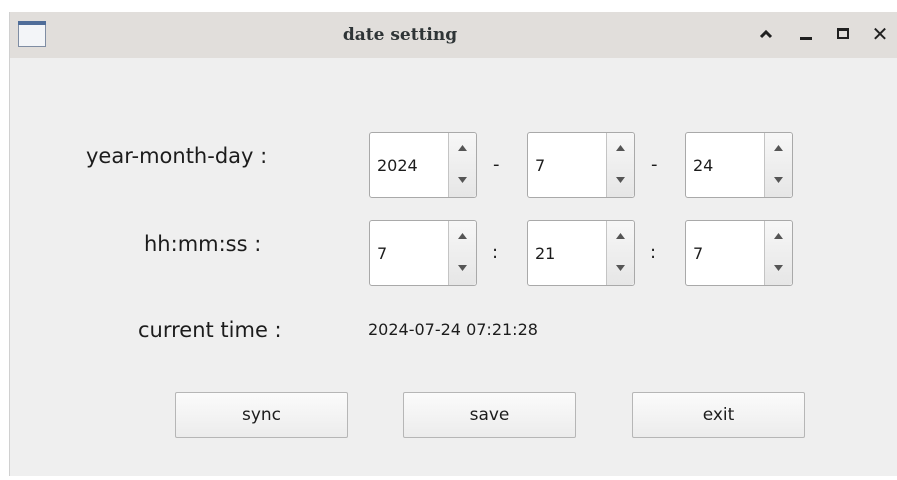  I want to click on year-decrement-button, so click(462, 181).